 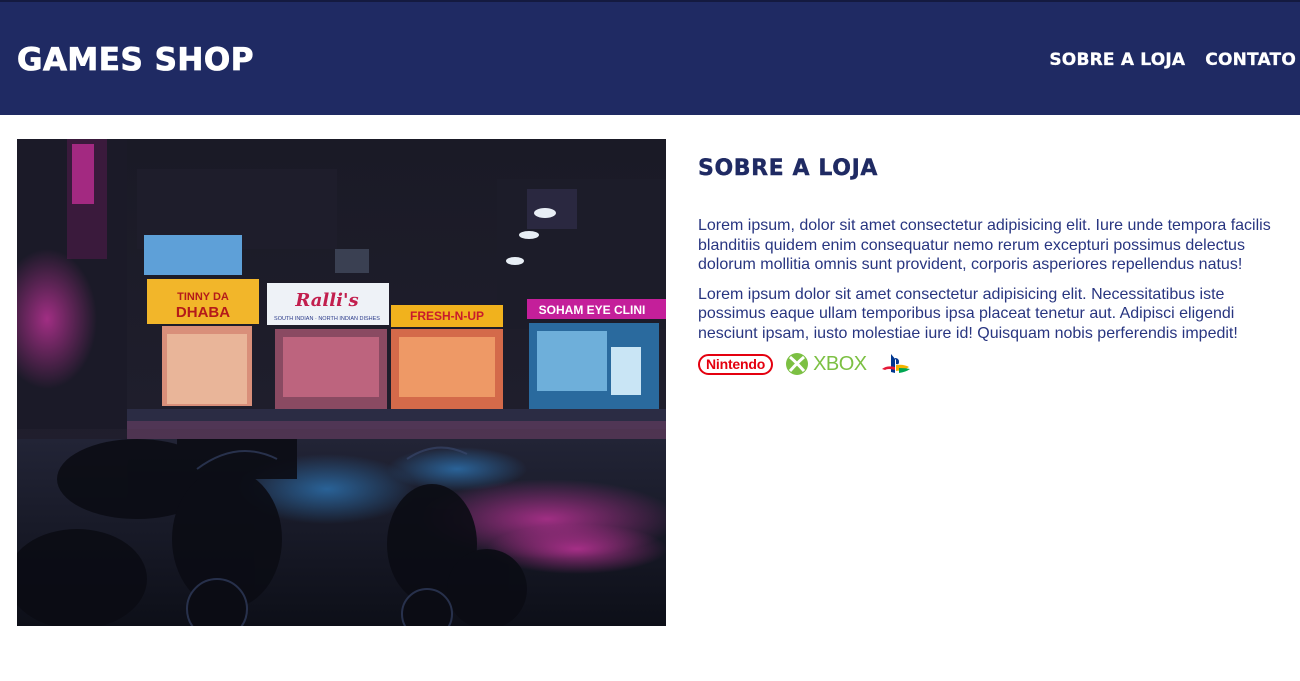 What do you see at coordinates (203, 312) in the screenshot?
I see `photo-sign-dhaba: DHABA` at bounding box center [203, 312].